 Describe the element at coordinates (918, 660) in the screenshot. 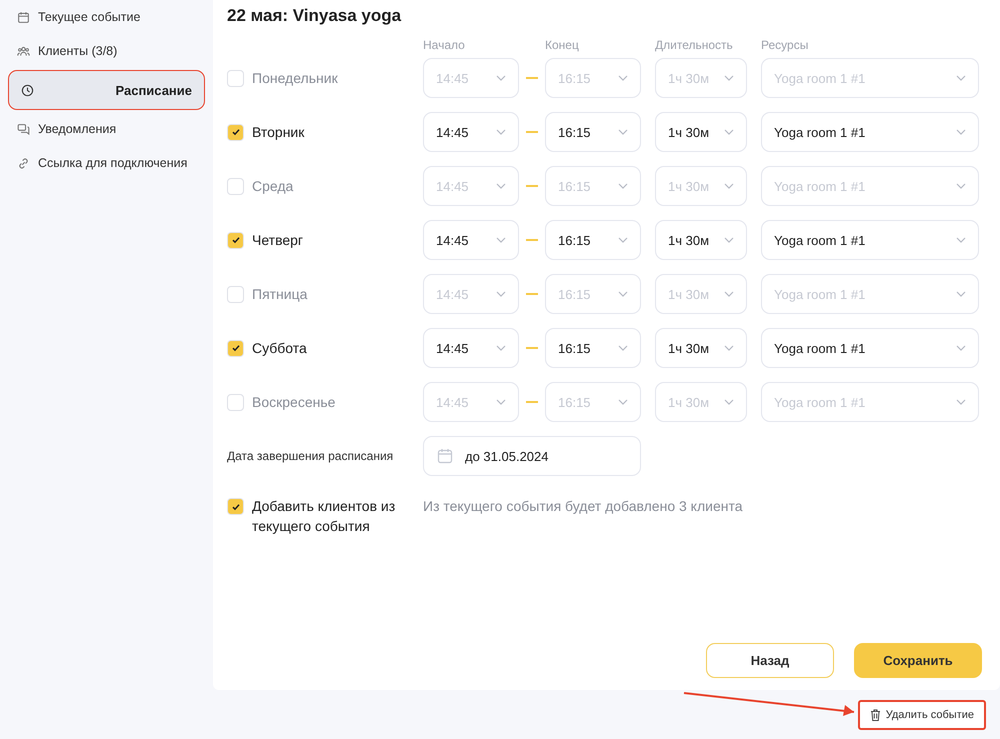

I see `save-button: Сохранить` at that location.